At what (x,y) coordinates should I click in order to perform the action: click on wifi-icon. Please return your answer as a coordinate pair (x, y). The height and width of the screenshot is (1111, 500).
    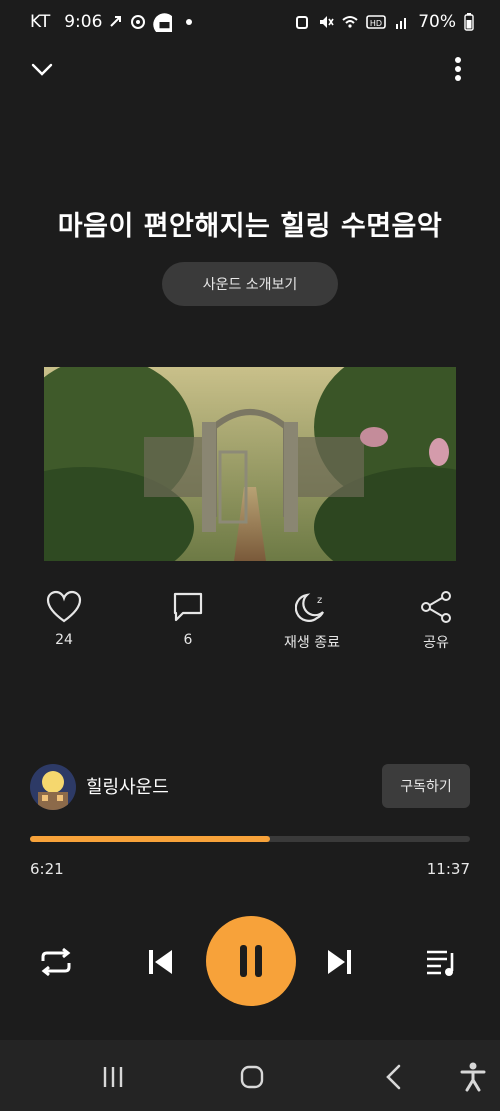
    Looking at the image, I should click on (350, 22).